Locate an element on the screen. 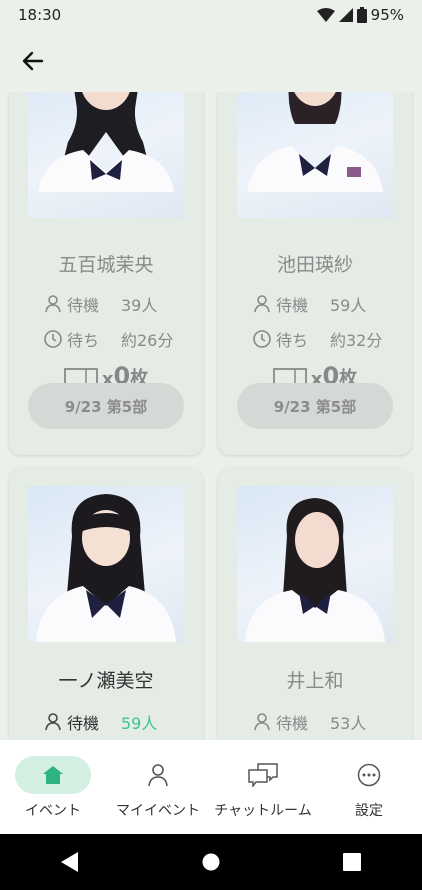  member-name: 池田瑛紗 is located at coordinates (314, 265).